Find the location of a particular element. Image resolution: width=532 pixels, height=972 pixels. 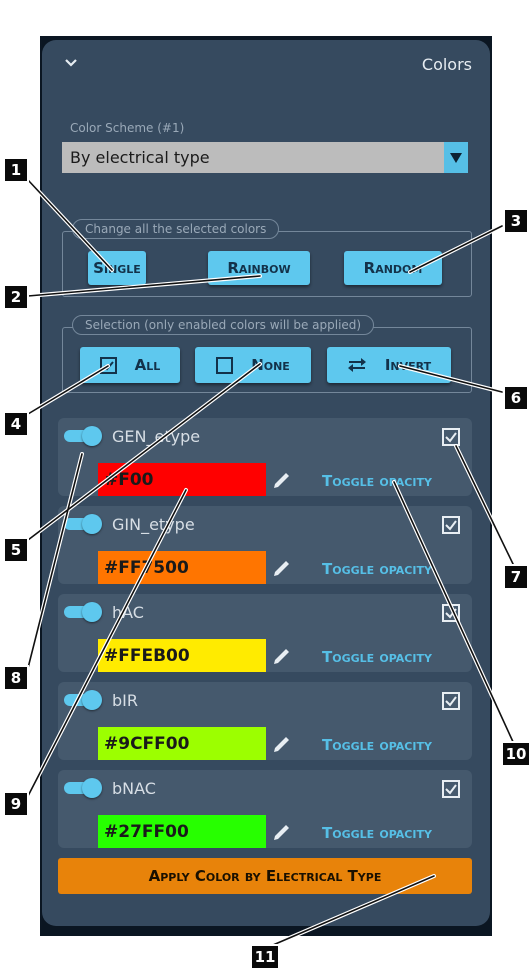

callout-2: 2 is located at coordinates (16, 297).